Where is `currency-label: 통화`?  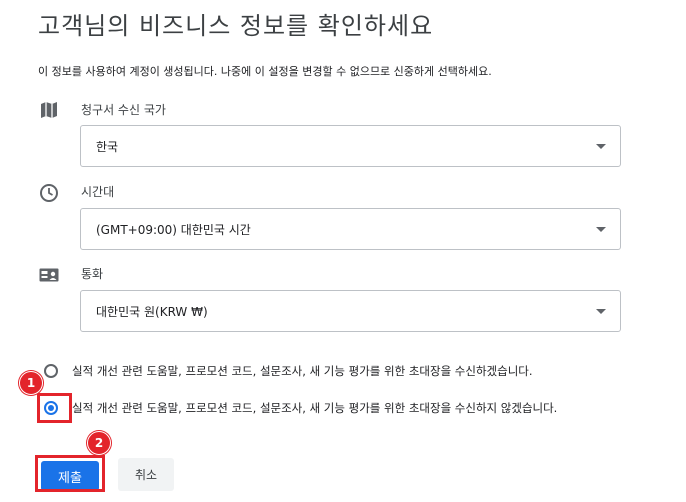 currency-label: 통화 is located at coordinates (92, 274).